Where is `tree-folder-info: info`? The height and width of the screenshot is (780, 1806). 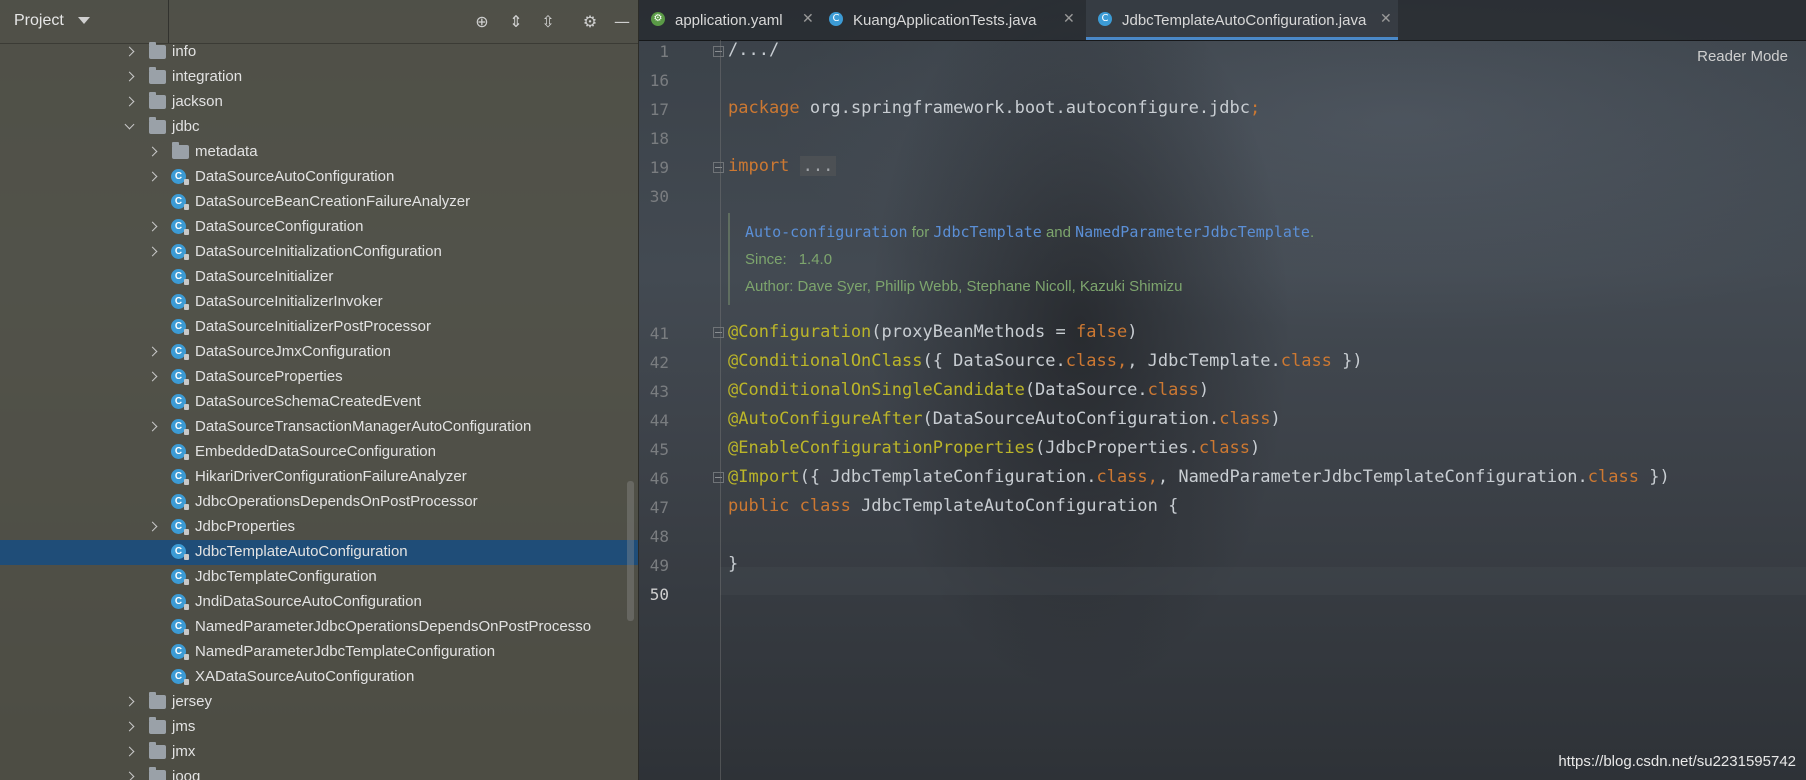 tree-folder-info: info is located at coordinates (319, 52).